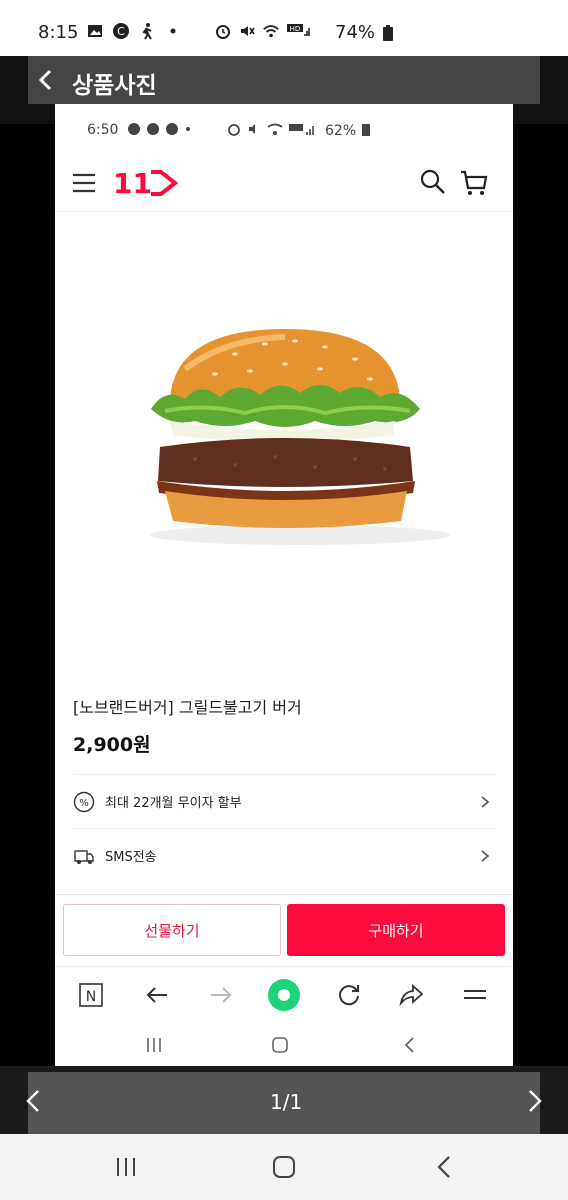  Describe the element at coordinates (147, 31) in the screenshot. I see `walking-icon` at that location.